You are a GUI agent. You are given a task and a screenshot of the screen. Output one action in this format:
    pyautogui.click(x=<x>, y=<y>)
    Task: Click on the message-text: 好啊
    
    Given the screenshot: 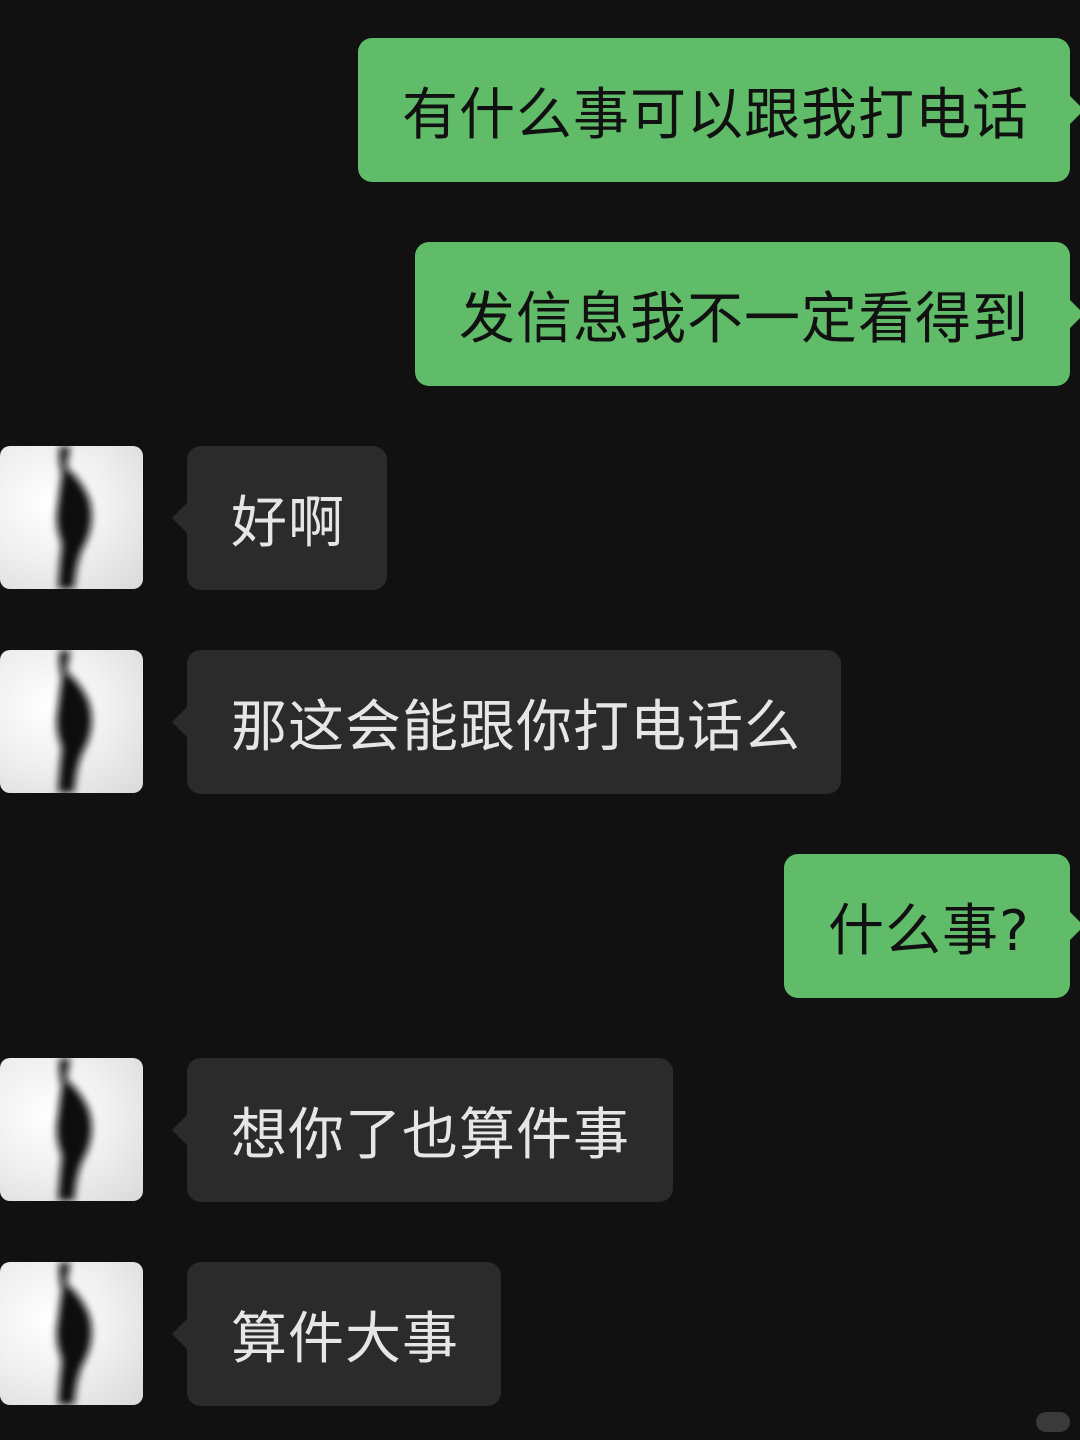 What is the action you would take?
    pyautogui.click(x=288, y=523)
    